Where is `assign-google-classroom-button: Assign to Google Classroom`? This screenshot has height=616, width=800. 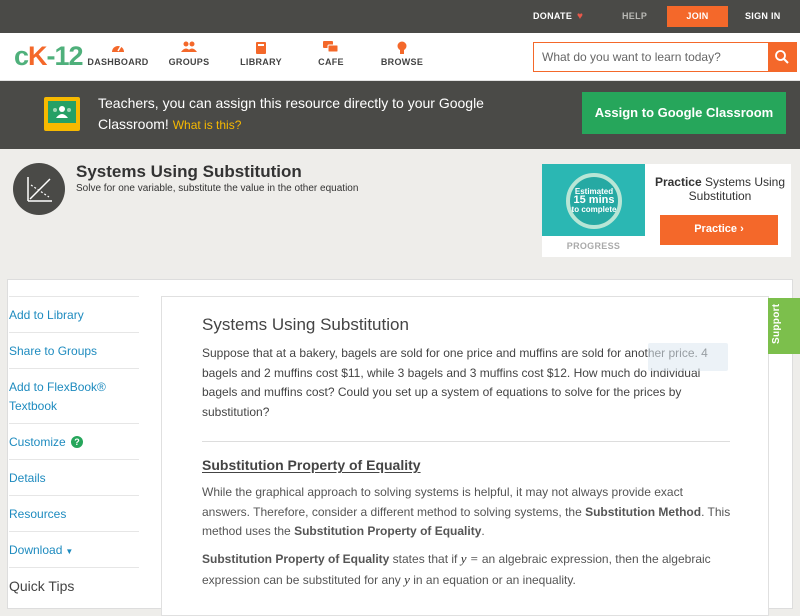
assign-google-classroom-button: Assign to Google Classroom is located at coordinates (684, 113).